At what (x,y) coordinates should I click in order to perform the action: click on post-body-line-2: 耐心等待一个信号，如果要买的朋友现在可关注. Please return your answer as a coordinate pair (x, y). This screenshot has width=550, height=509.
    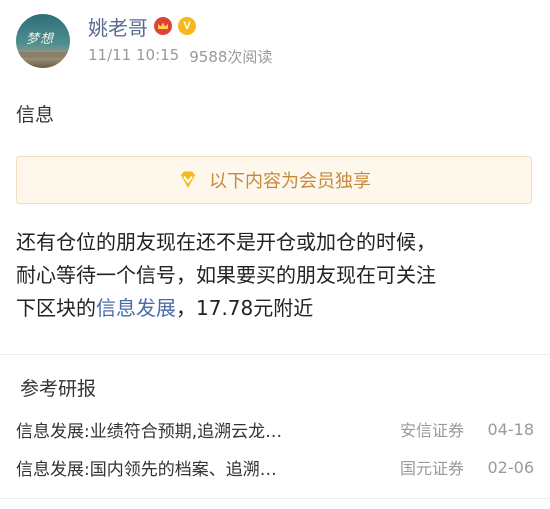
    Looking at the image, I should click on (226, 275).